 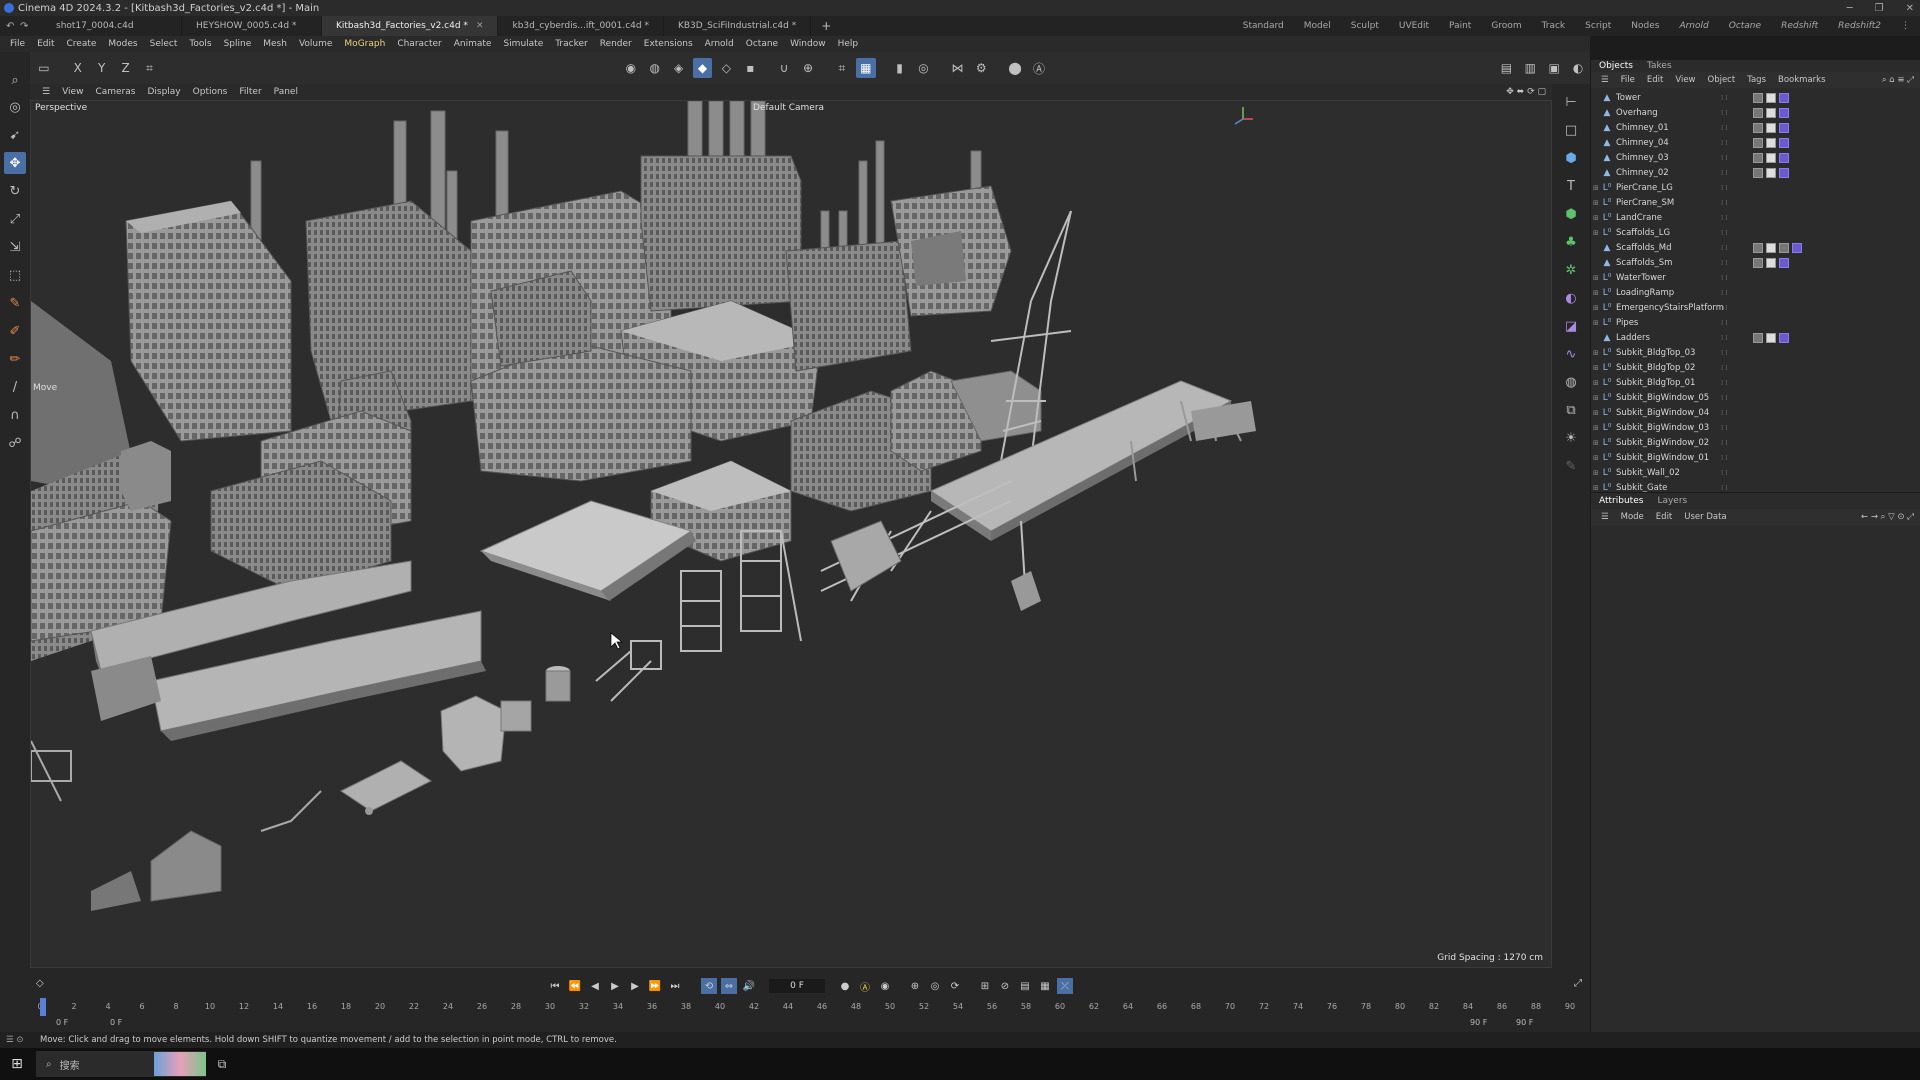 What do you see at coordinates (1799, 26) in the screenshot?
I see `layout-redshift: Redshift` at bounding box center [1799, 26].